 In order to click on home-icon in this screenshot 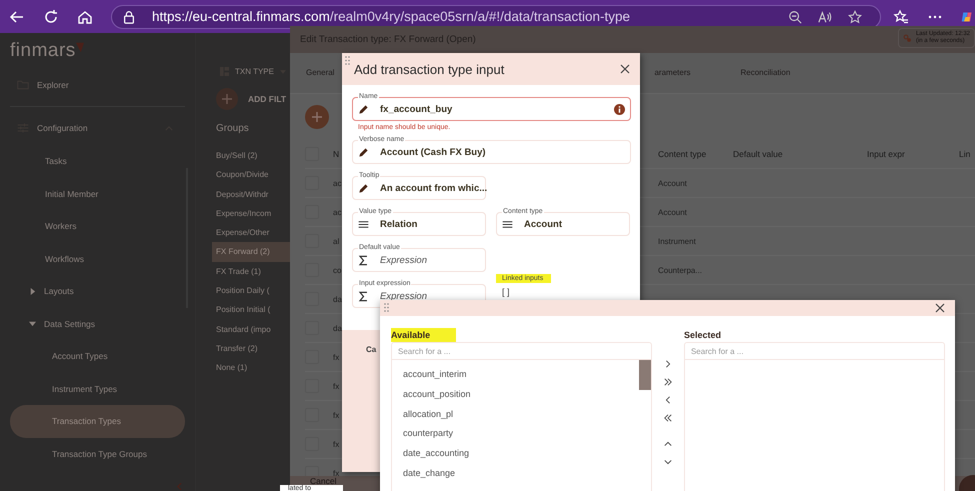, I will do `click(85, 16)`.